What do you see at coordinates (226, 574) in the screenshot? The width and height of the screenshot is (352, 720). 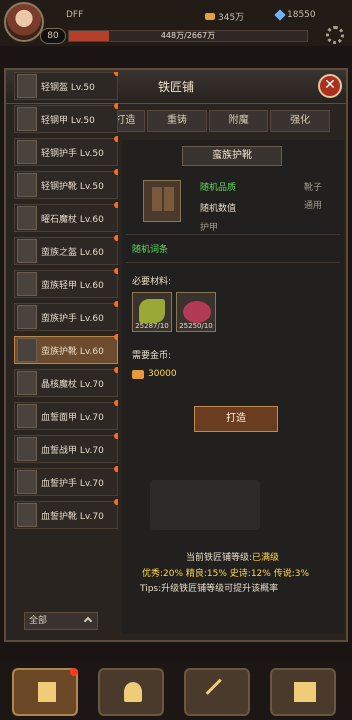 I see `quality-rates: 优秀:20% 精良:15% 史诗:12% 传说:3%` at bounding box center [226, 574].